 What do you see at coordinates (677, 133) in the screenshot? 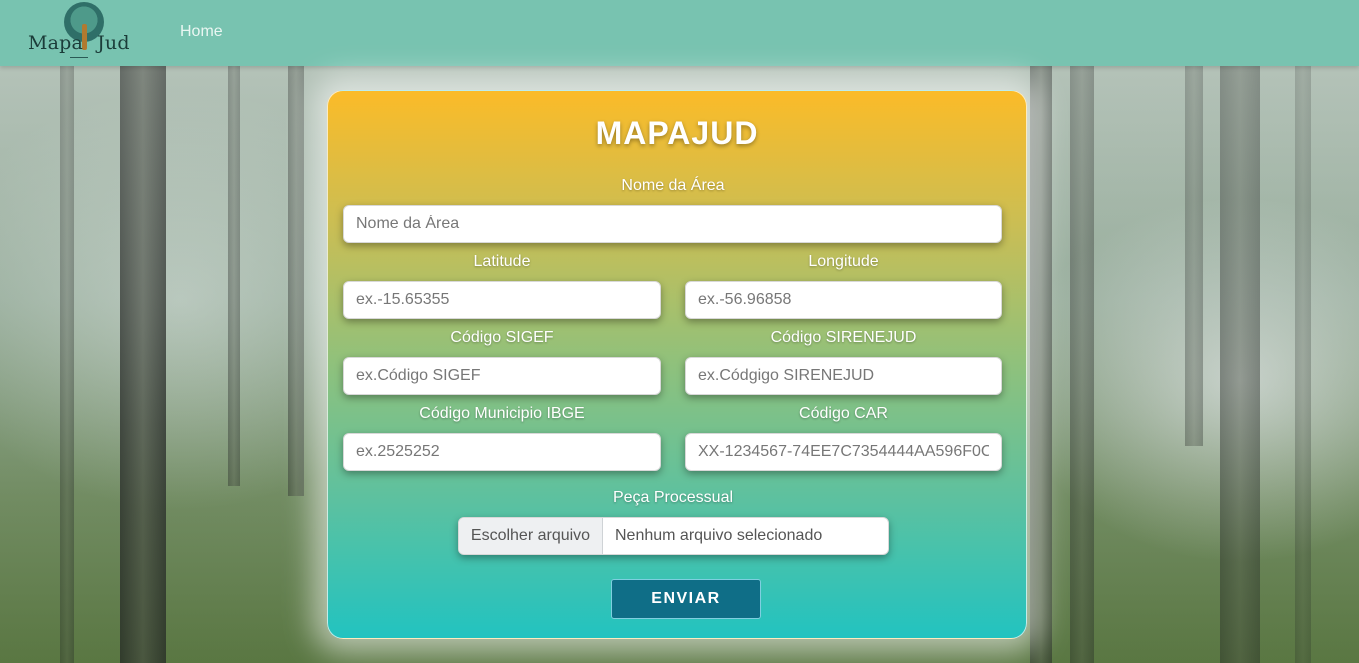
I see `form-title: MAPAJUD` at bounding box center [677, 133].